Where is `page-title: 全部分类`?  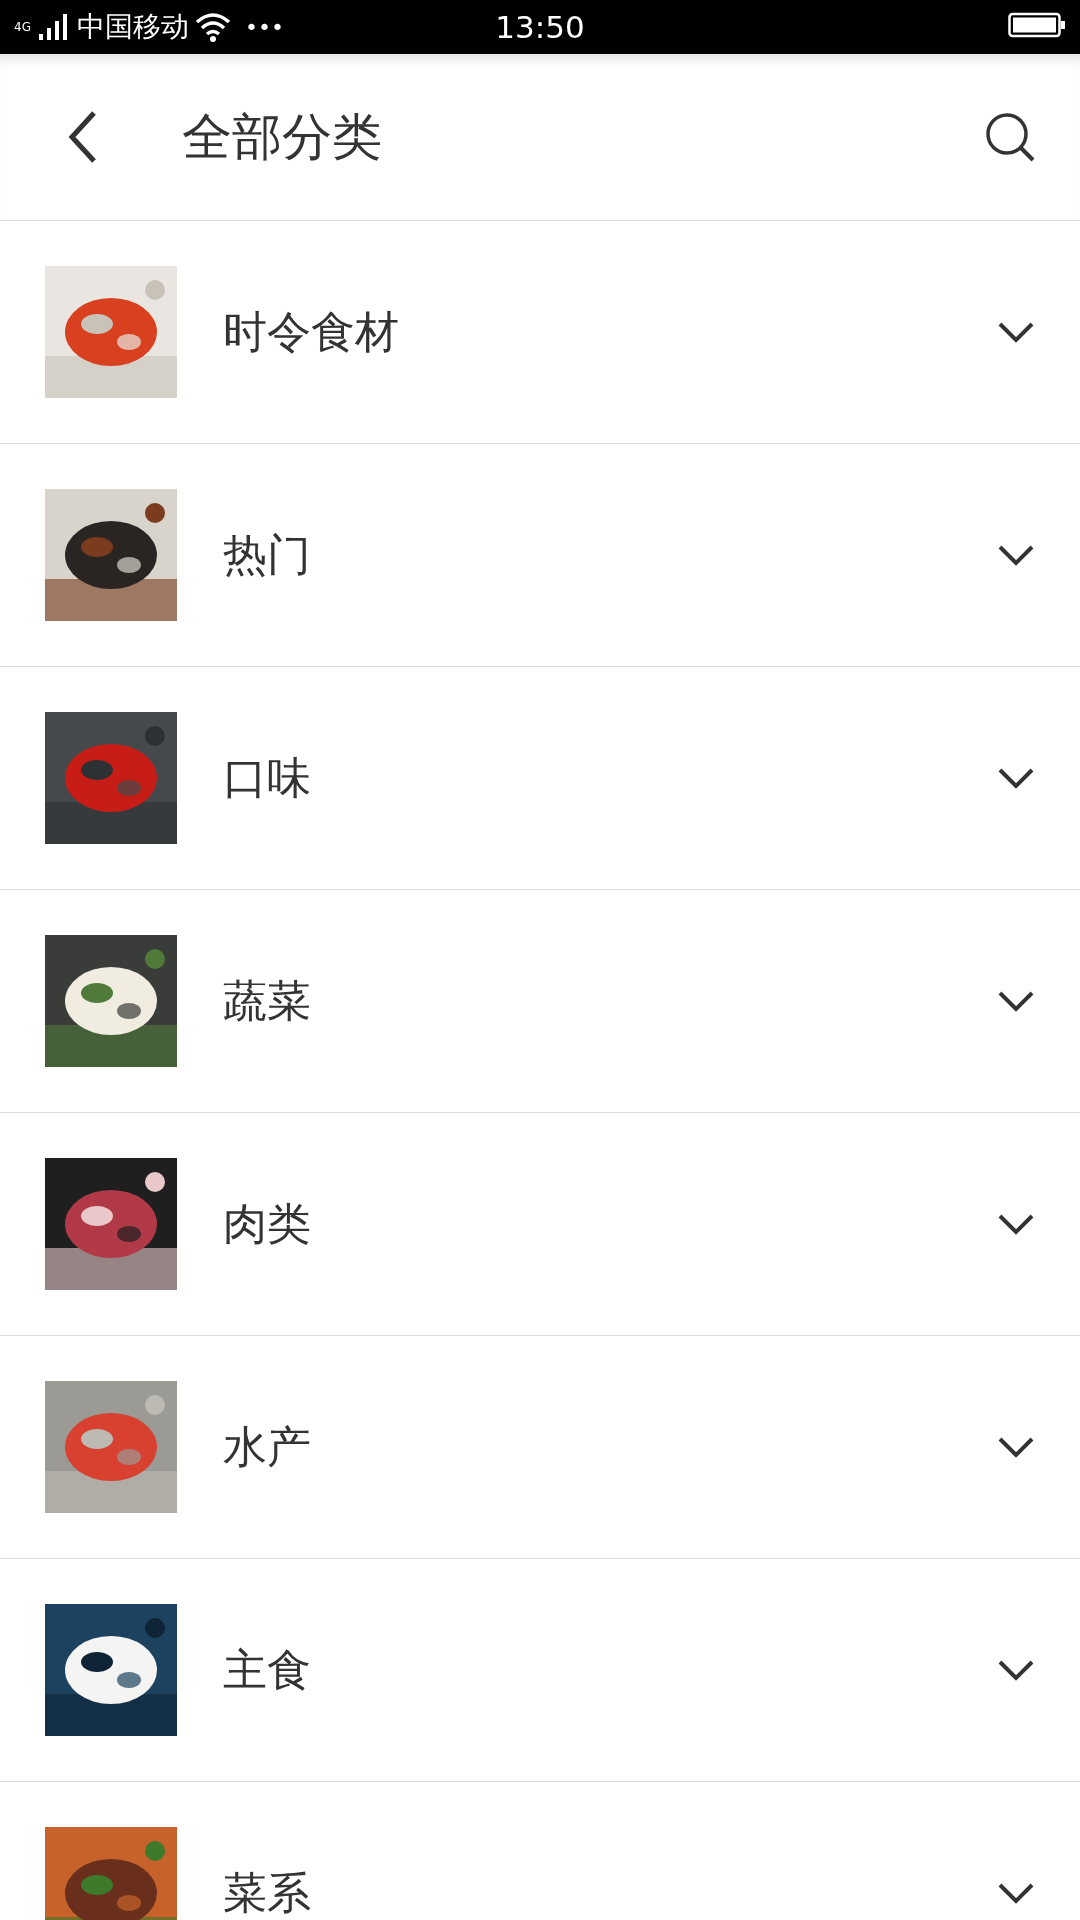
page-title: 全部分类 is located at coordinates (282, 137).